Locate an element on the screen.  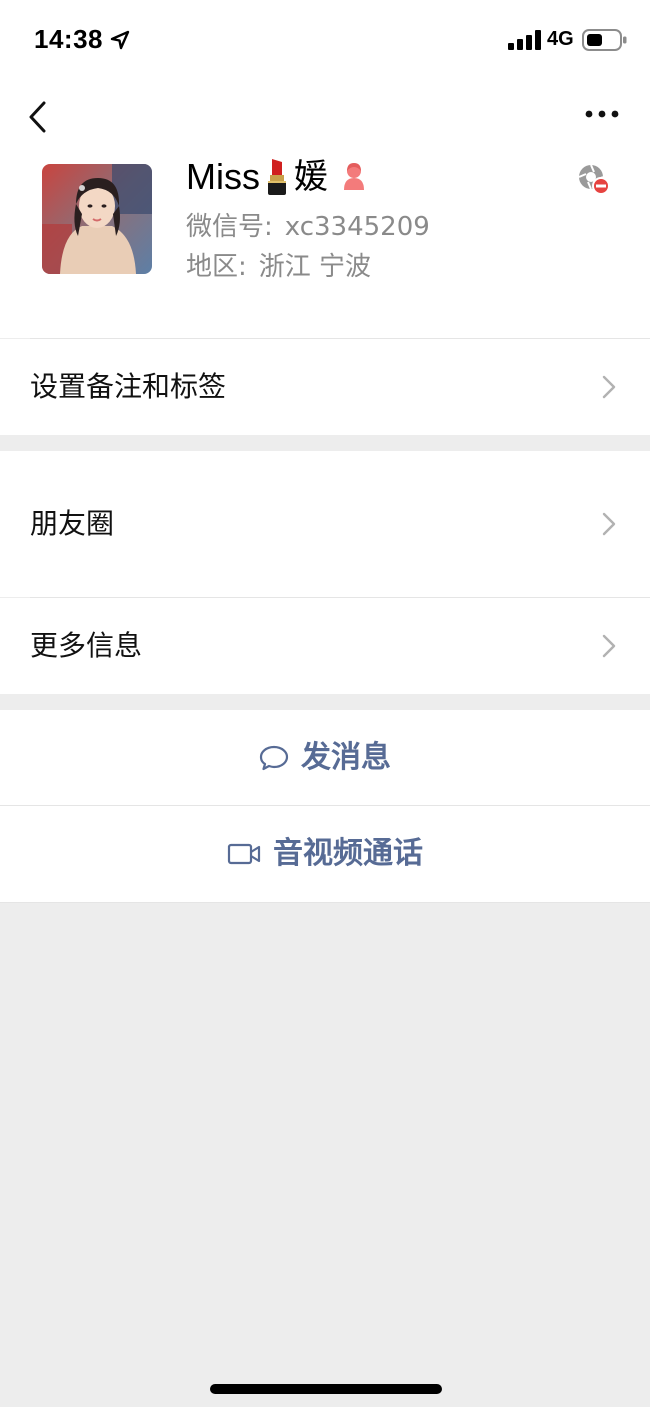
actions-divider is located at coordinates (325, 805).